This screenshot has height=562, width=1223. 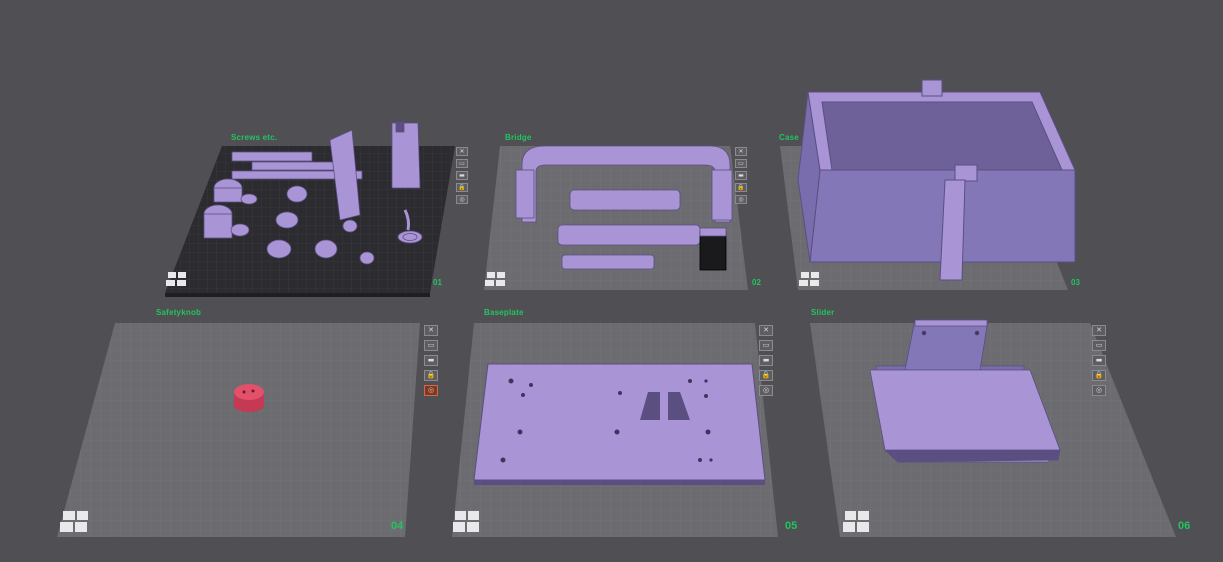 What do you see at coordinates (936, 180) in the screenshot?
I see `model-case` at bounding box center [936, 180].